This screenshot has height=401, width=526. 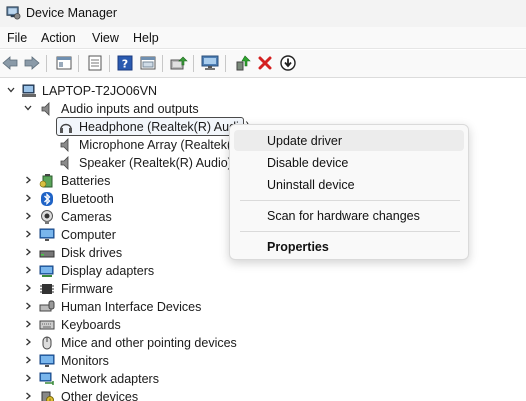 I want to click on uninstall-icon, so click(x=265, y=63).